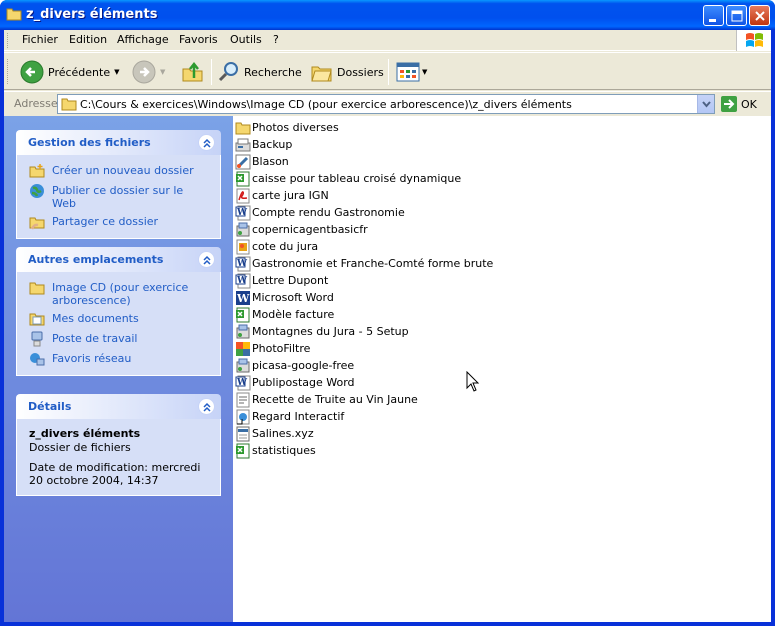  Describe the element at coordinates (246, 39) in the screenshot. I see `menu-outils: Outils` at that location.